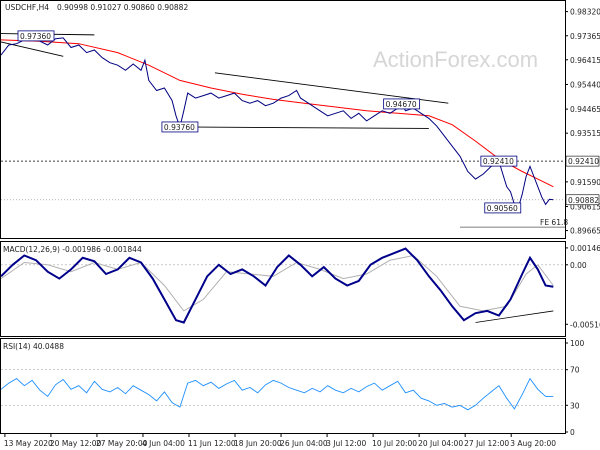 The image size is (600, 450). I want to click on x-tick-label: 27 Jul 12:00, so click(486, 443).